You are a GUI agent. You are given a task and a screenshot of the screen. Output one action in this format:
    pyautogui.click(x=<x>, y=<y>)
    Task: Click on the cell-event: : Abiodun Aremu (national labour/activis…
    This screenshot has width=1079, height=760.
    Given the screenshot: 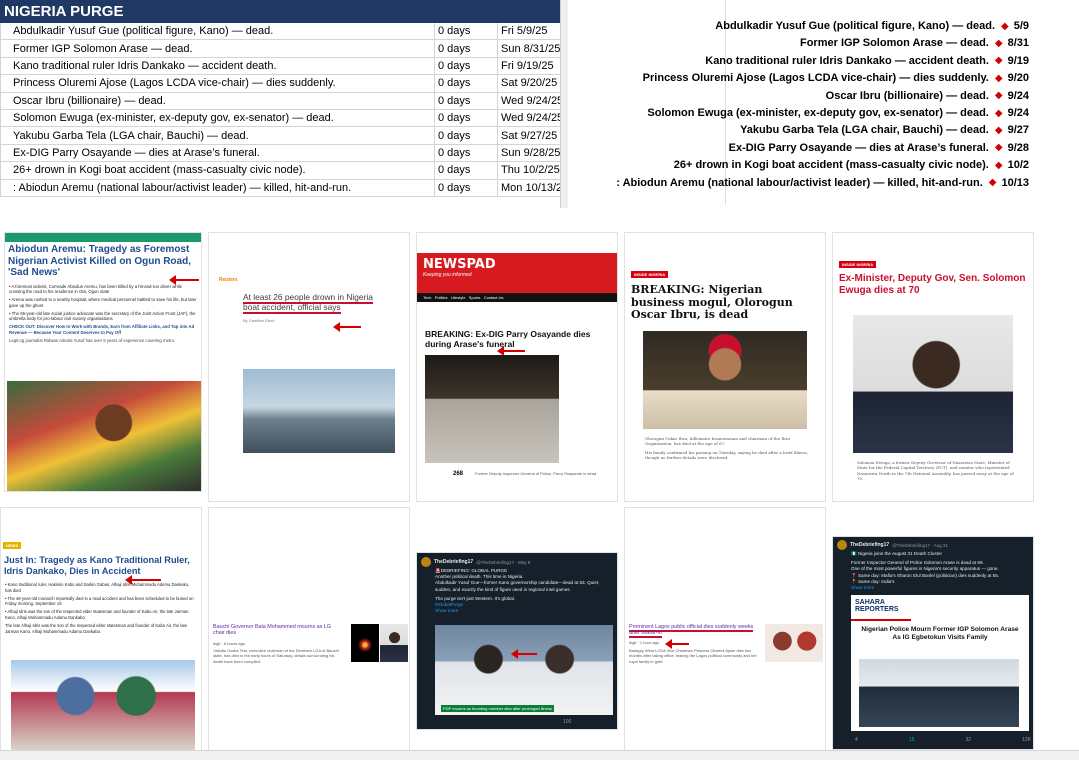 What is the action you would take?
    pyautogui.click(x=217, y=187)
    